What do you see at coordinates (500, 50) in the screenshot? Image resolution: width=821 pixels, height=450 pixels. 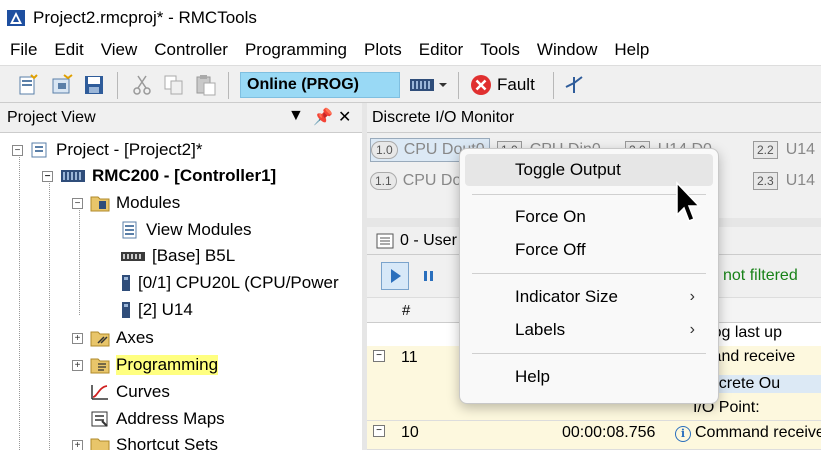 I see `menu-tools: Tools` at bounding box center [500, 50].